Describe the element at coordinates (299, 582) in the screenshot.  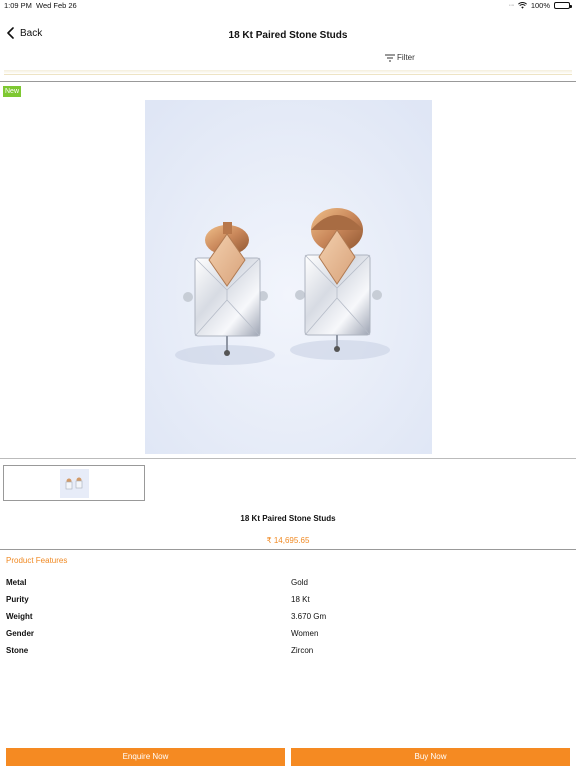
I see `feature-value: Gold` at that location.